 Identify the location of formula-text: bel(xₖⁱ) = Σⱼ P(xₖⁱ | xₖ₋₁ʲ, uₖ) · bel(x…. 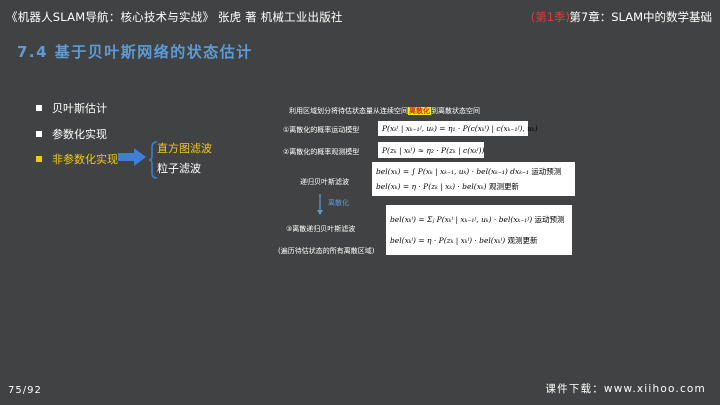
(461, 219).